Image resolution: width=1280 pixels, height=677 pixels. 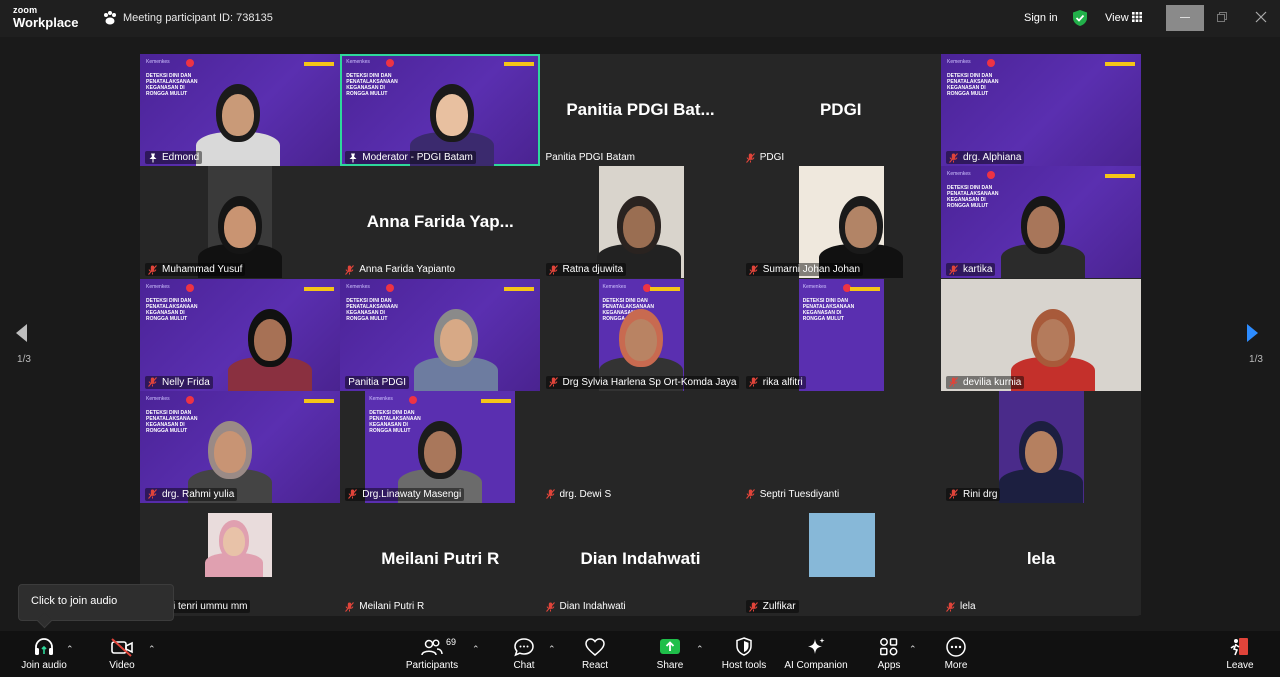 I want to click on apps-button: Apps, so click(x=889, y=654).